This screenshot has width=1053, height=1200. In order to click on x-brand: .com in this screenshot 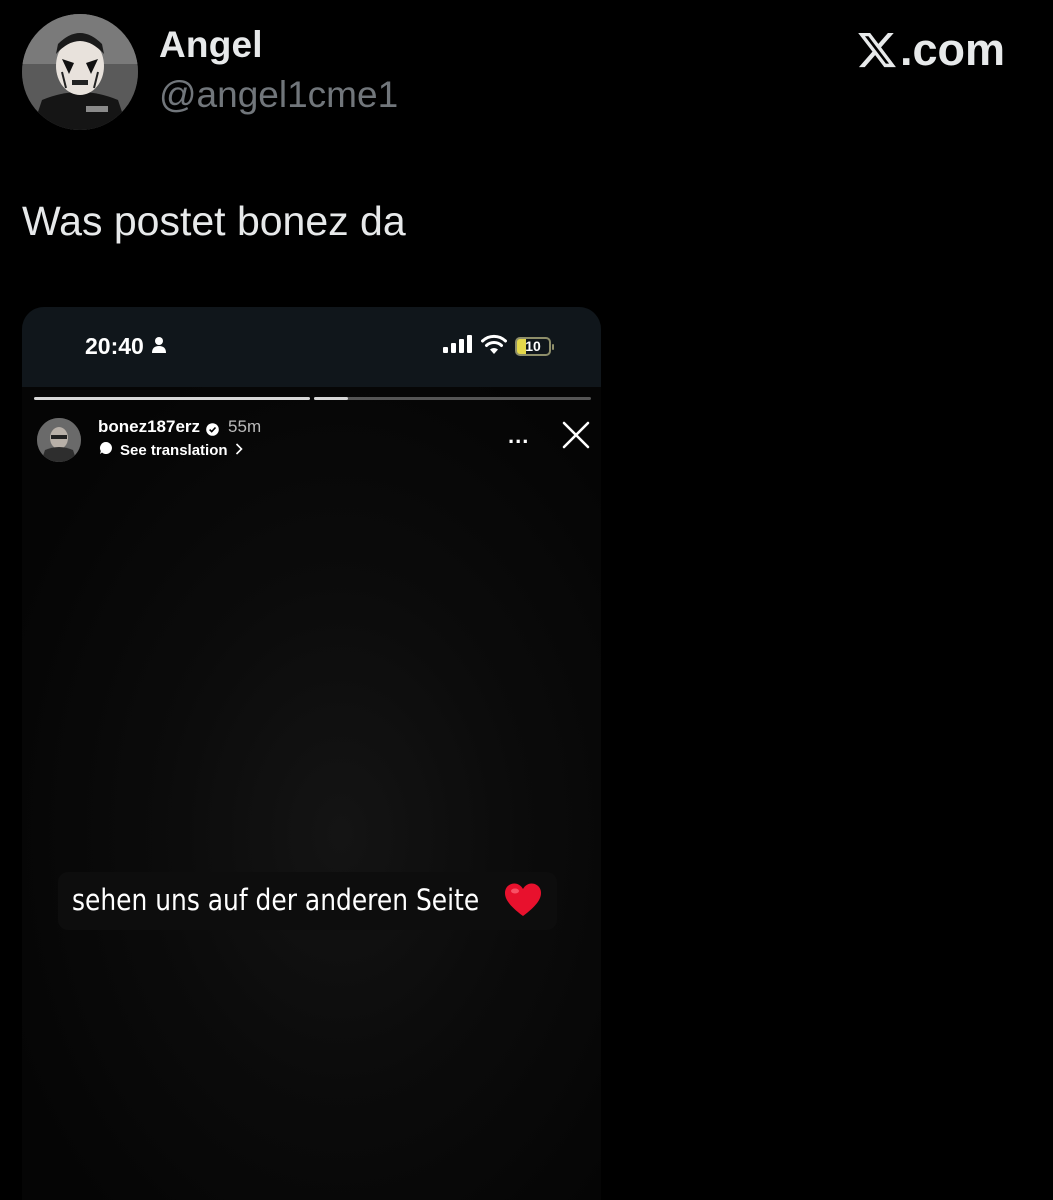, I will do `click(930, 50)`.